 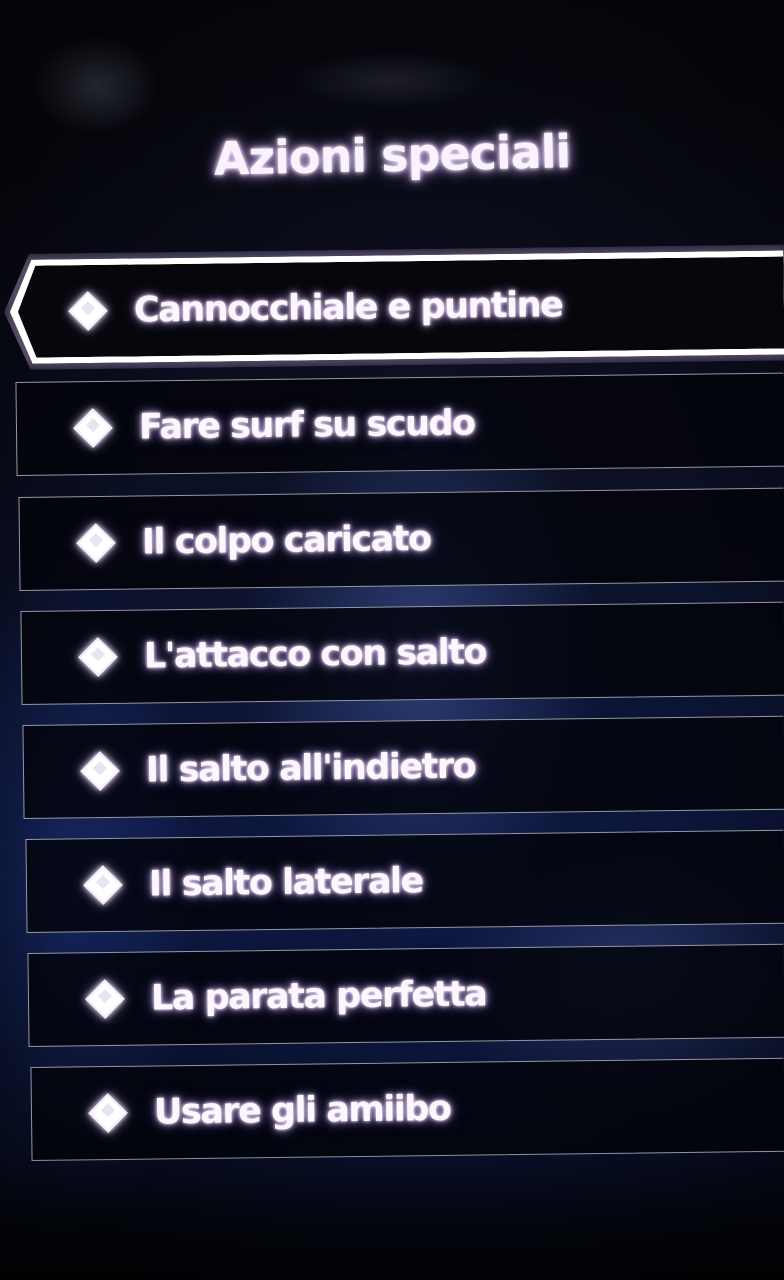 What do you see at coordinates (302, 1110) in the screenshot?
I see `menu-item-label: Usare gli amiibo` at bounding box center [302, 1110].